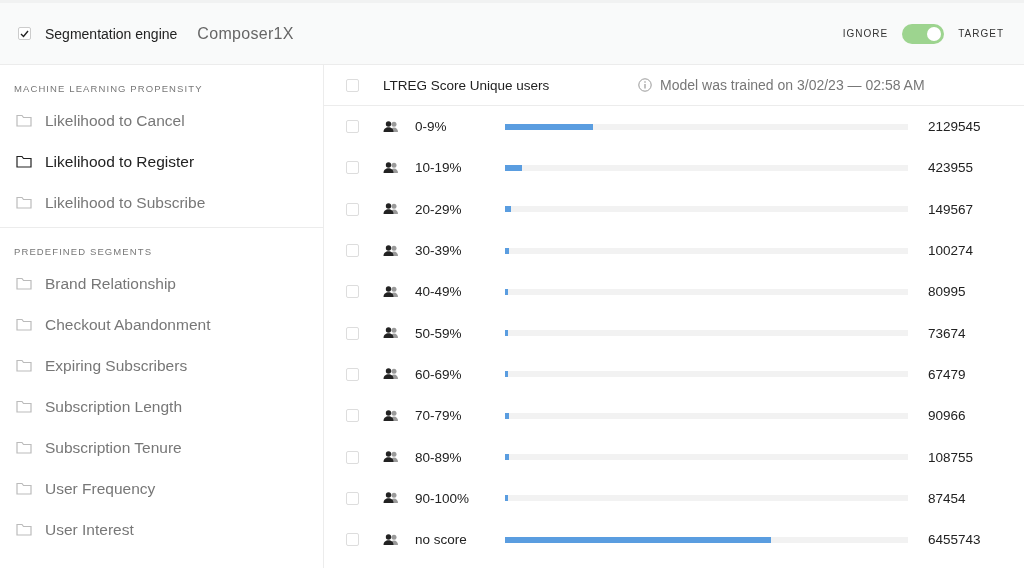 This screenshot has height=568, width=1024. Describe the element at coordinates (439, 292) in the screenshot. I see `score-range: 40-49%` at that location.